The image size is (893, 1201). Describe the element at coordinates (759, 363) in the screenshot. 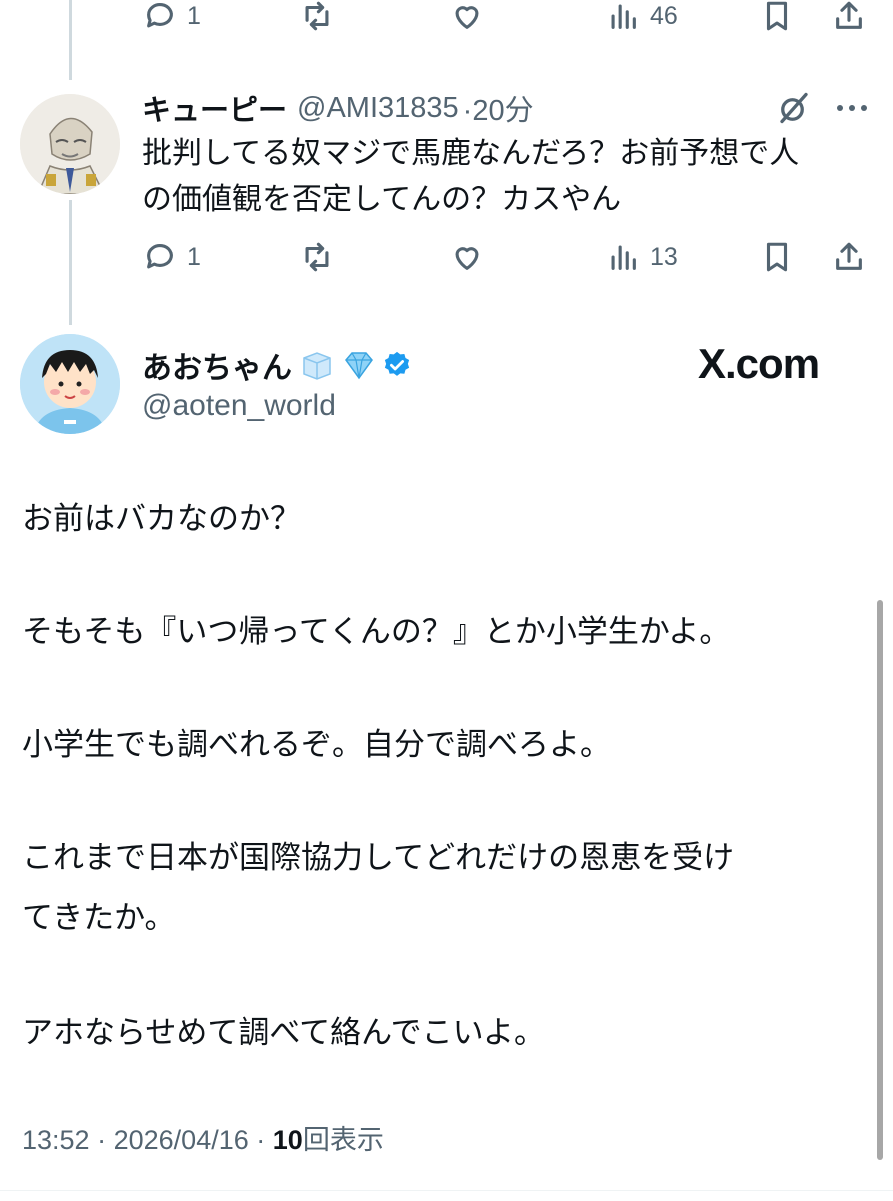

I see `x-com-watermark: X.com` at that location.